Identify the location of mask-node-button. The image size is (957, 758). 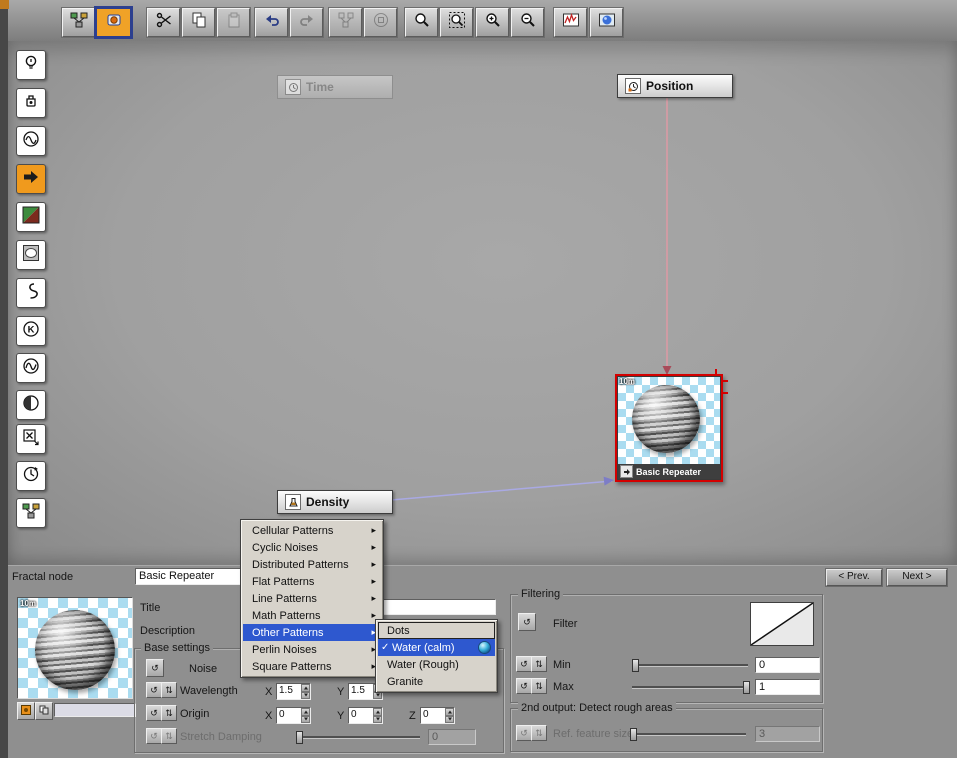
(31, 405).